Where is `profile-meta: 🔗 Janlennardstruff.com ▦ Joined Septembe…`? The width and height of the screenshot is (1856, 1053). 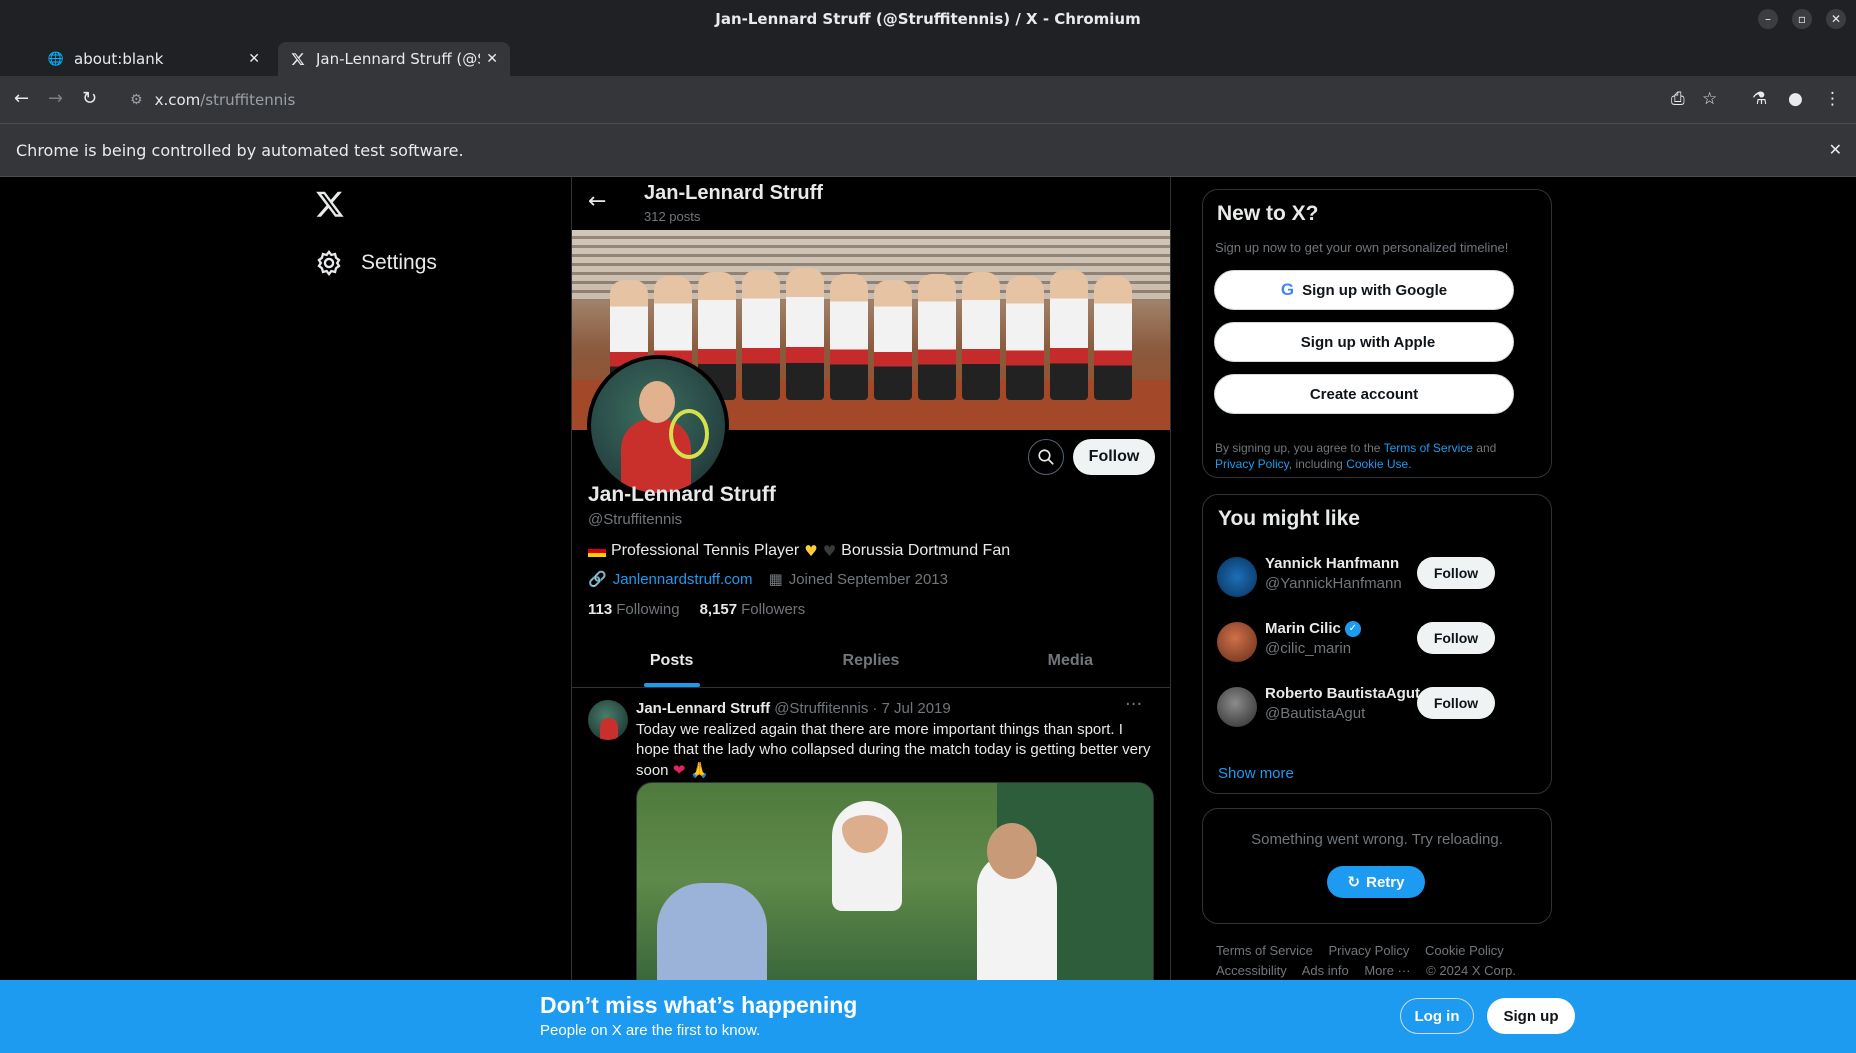
profile-meta: 🔗 Janlennardstruff.com ▦ Joined Septembe… is located at coordinates (768, 579).